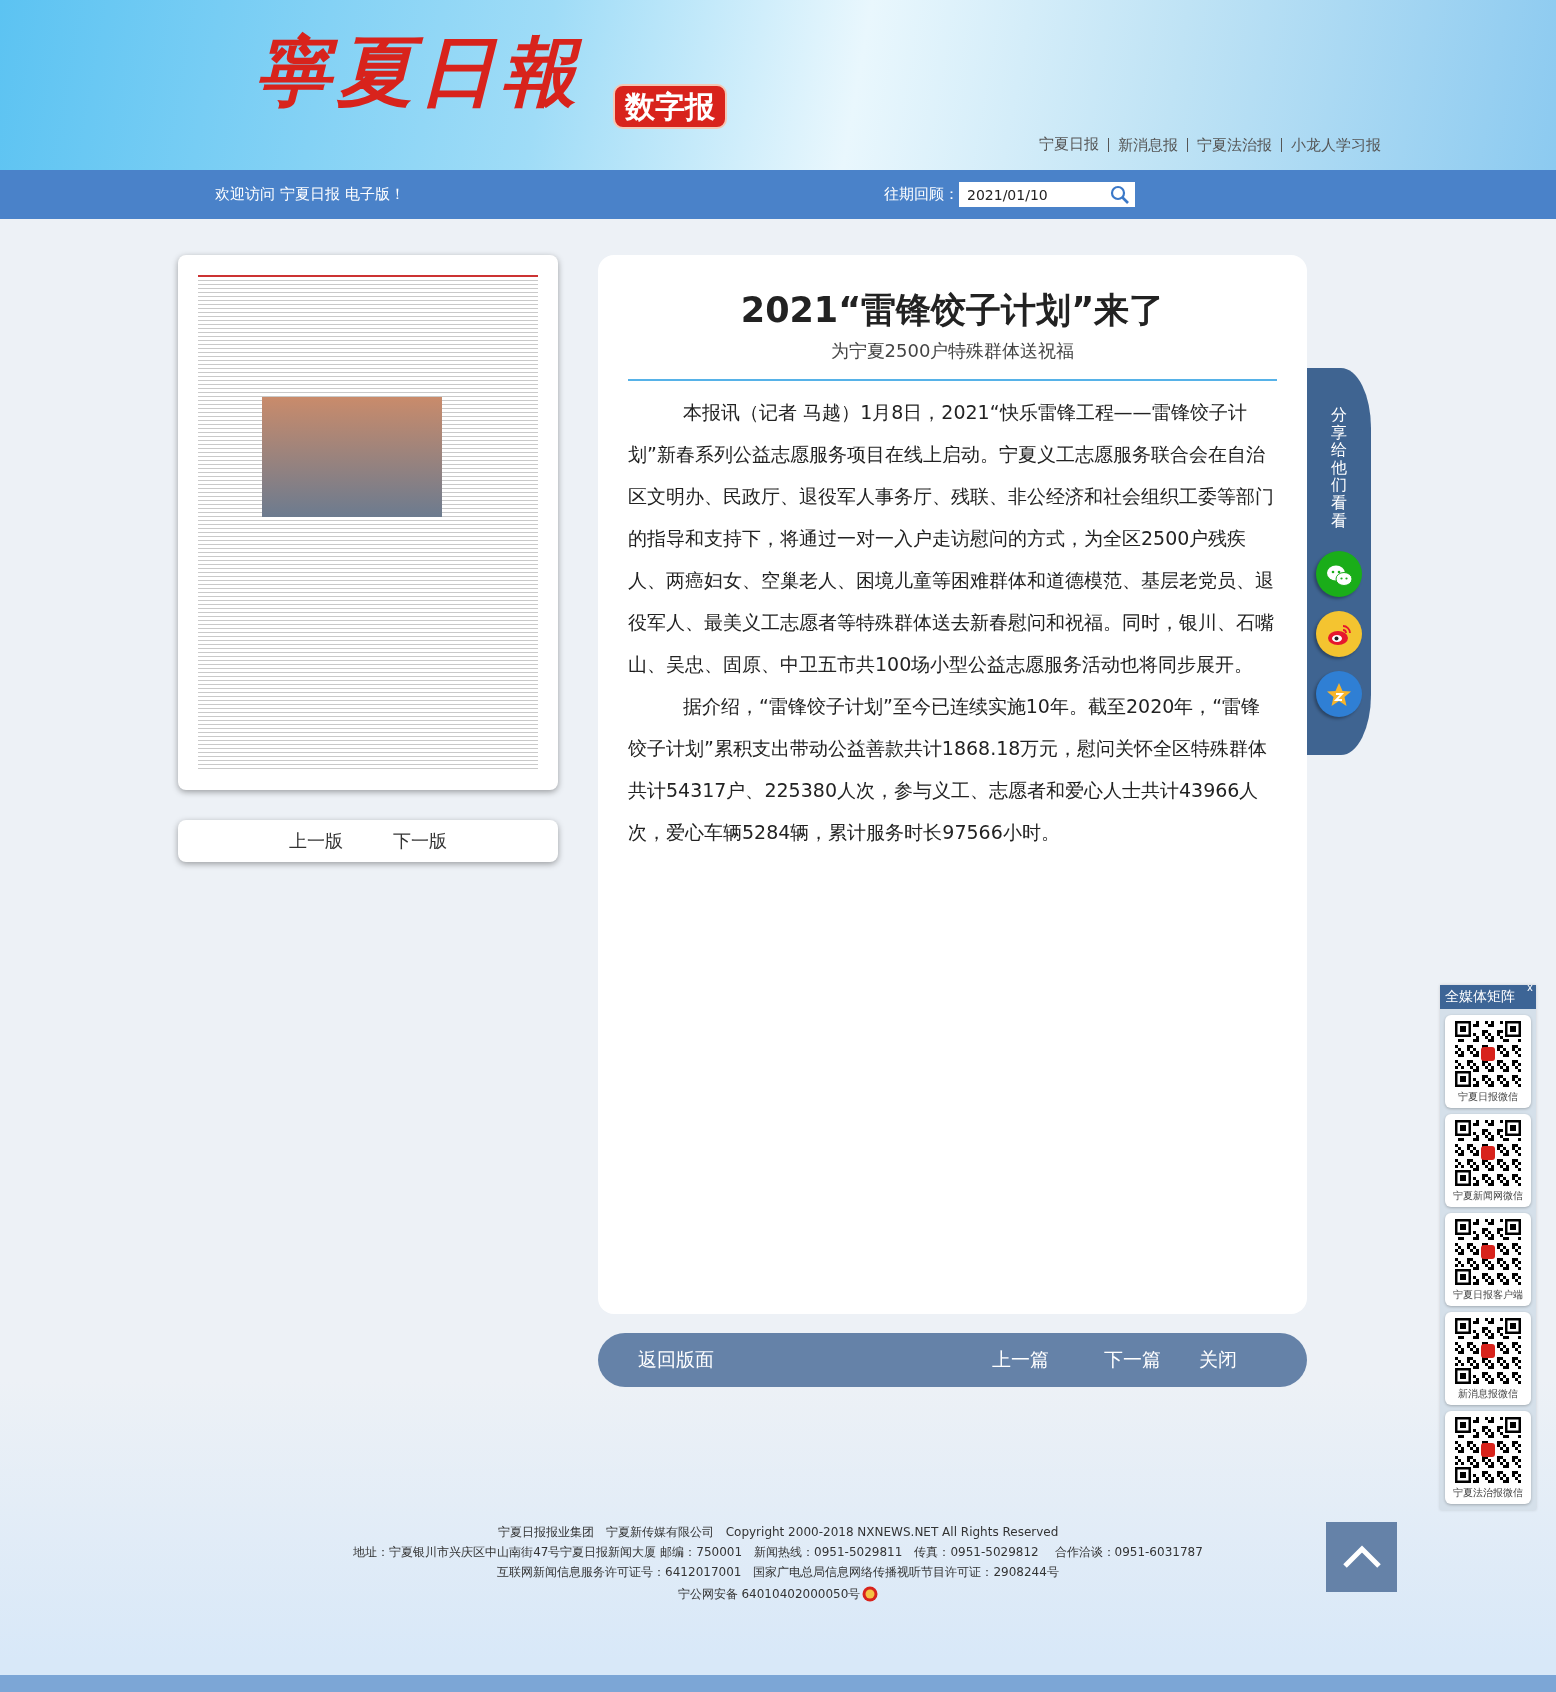  I want to click on star-share-button, so click(1339, 694).